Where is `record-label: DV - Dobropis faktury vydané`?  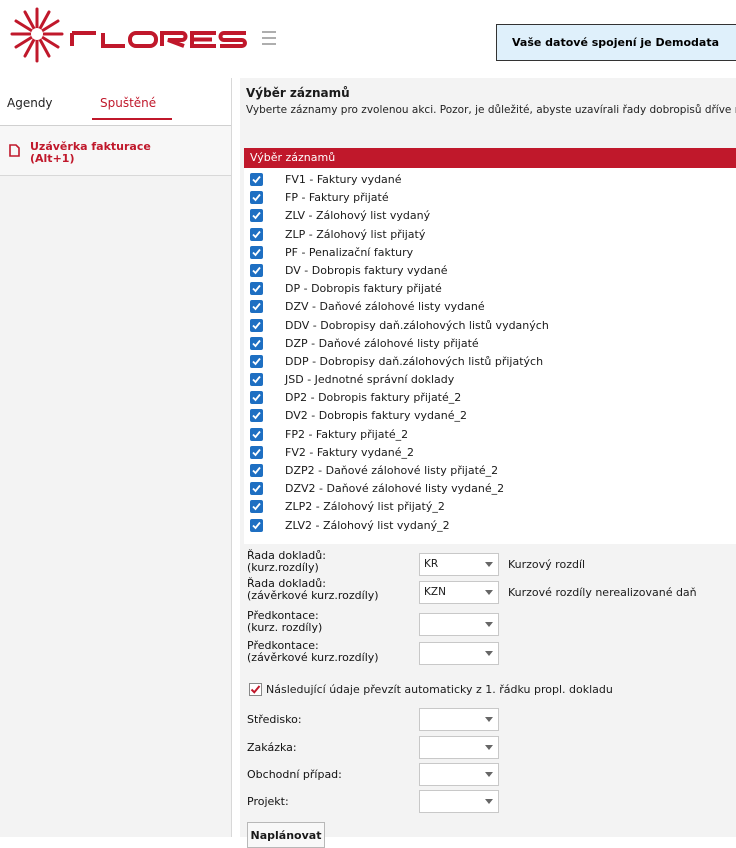 record-label: DV - Dobropis faktury vydané is located at coordinates (366, 270).